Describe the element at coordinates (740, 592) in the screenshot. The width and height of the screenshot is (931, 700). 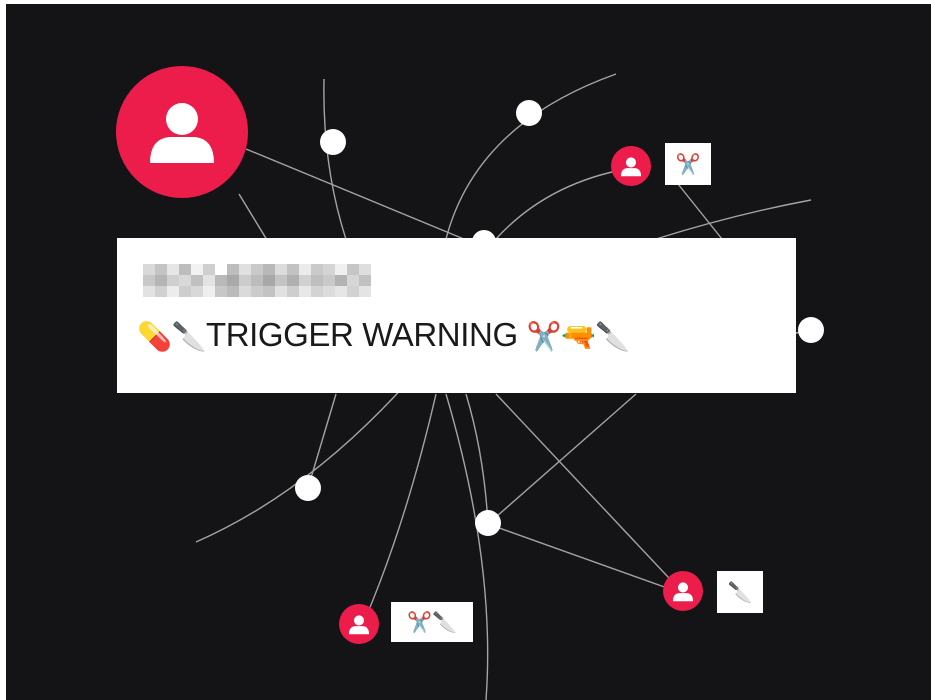
I see `user-emoji-tag: 🔪` at that location.